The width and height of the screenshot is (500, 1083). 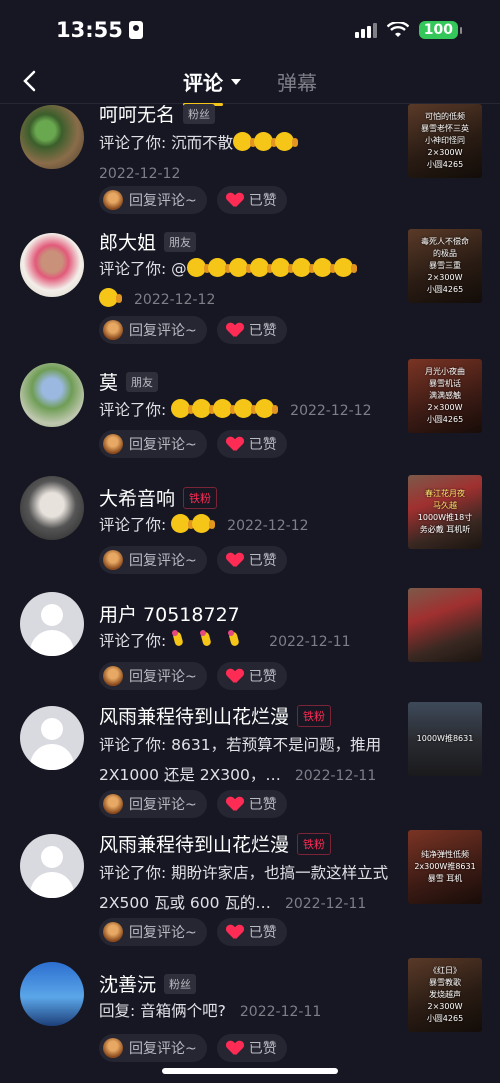 I want to click on name-row: 沈善沅 粉丝, so click(x=148, y=983).